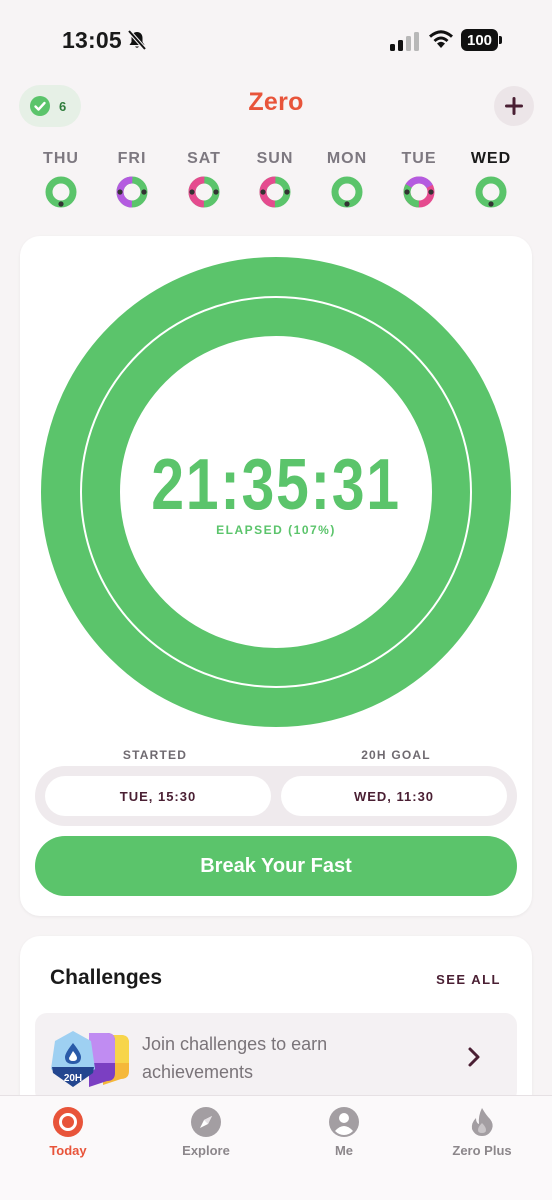  I want to click on tab-label: Today, so click(68, 1150).